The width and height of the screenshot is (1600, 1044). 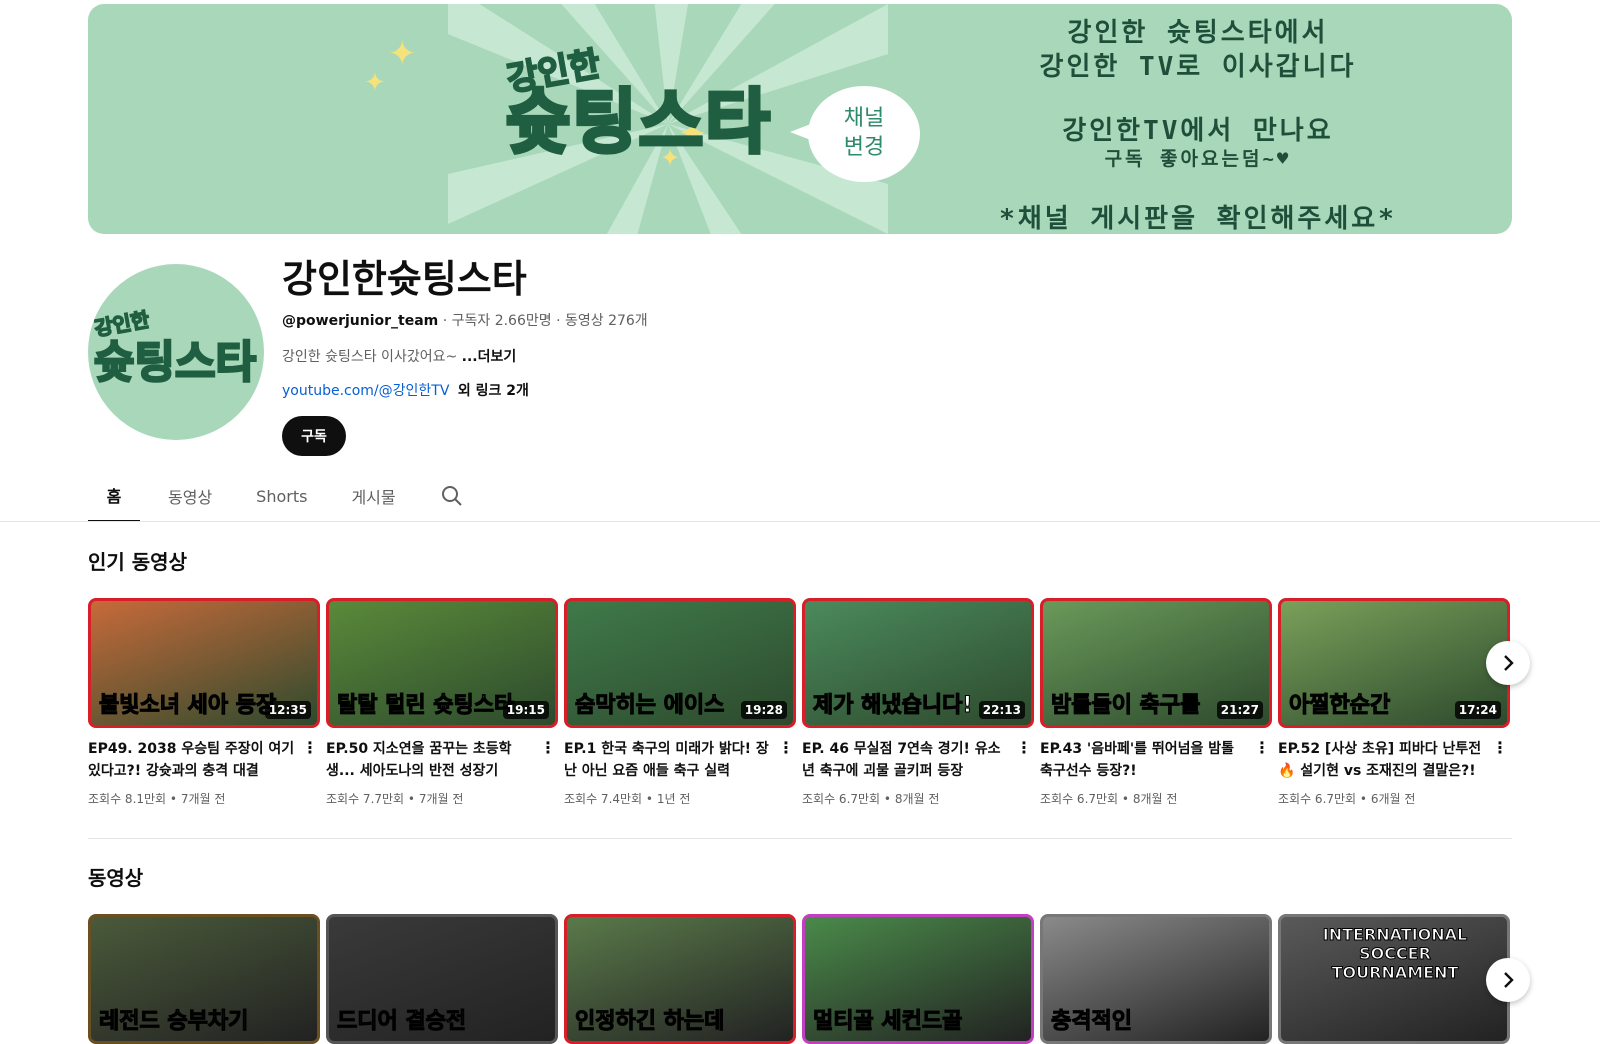 What do you see at coordinates (501, 321) in the screenshot?
I see `subscriber-count: 구독자 2.66만명` at bounding box center [501, 321].